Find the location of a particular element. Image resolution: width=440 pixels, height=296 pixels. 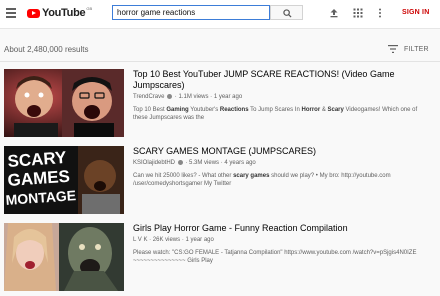

menu-icon is located at coordinates (11, 13).